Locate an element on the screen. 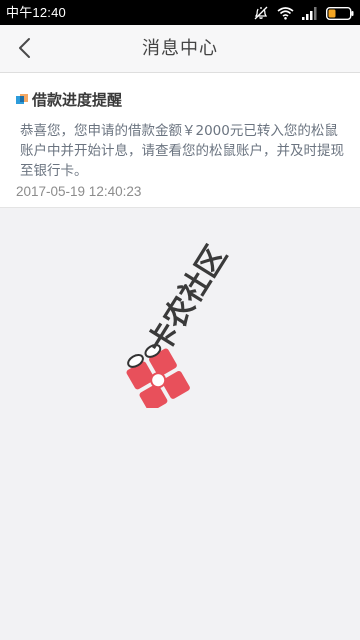  watermark-logo: 卡农社区 is located at coordinates (182, 325).